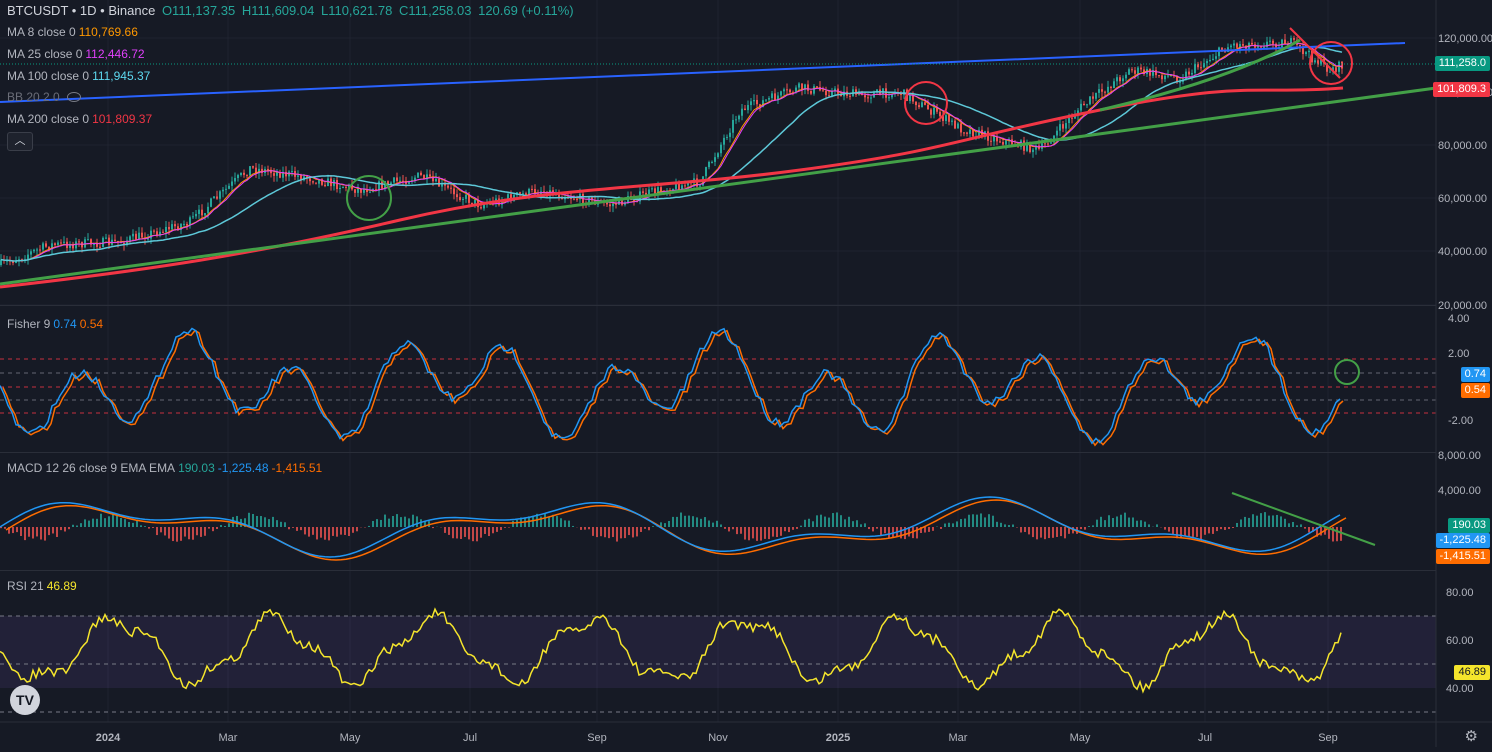  Describe the element at coordinates (597, 738) in the screenshot. I see `time-axis-label: Sep` at that location.